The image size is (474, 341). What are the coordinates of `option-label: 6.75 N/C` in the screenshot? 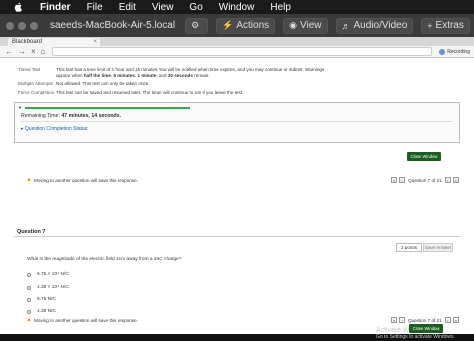 It's located at (46, 299).